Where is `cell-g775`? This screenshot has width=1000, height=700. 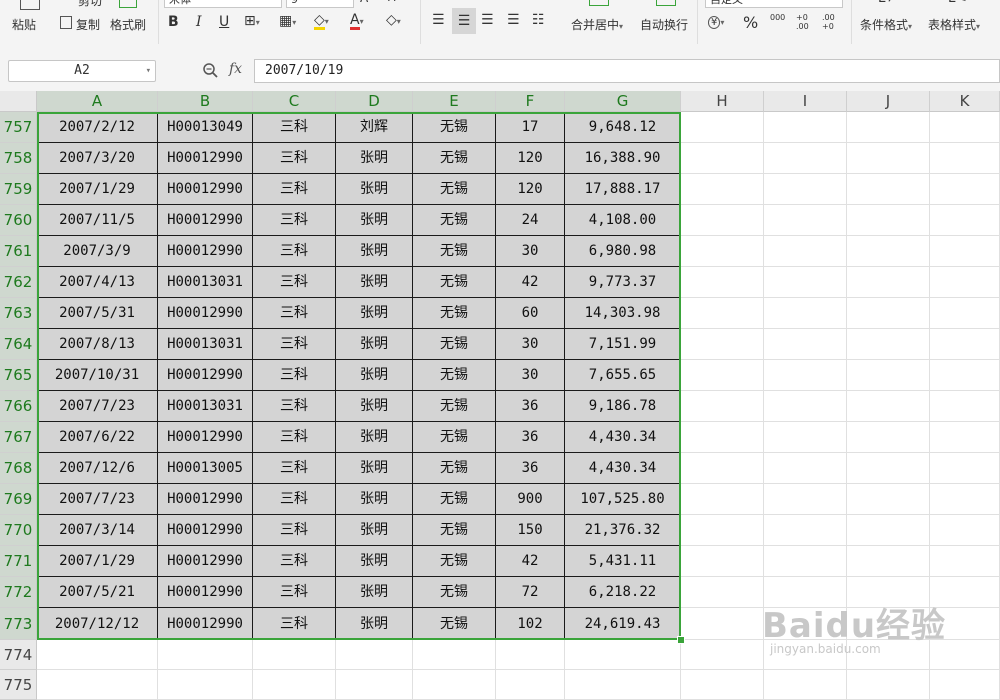
cell-g775 is located at coordinates (623, 685).